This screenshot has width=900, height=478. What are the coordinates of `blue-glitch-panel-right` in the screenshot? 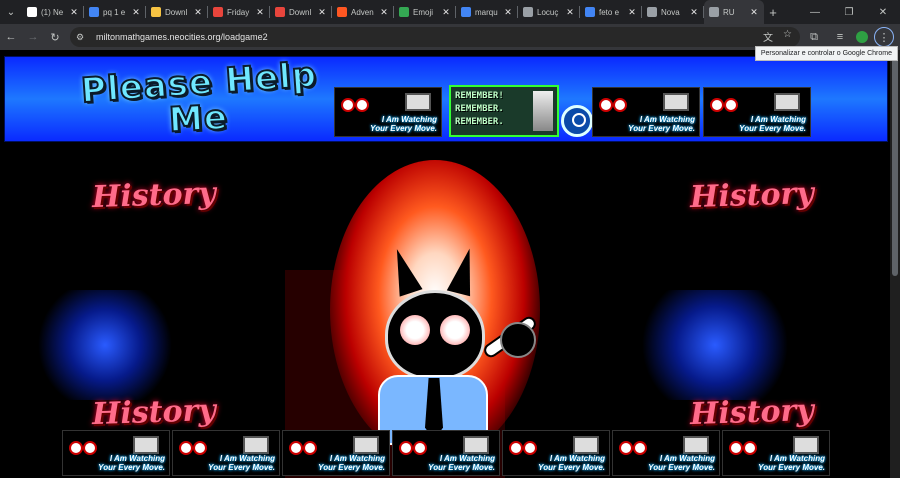 It's located at (715, 345).